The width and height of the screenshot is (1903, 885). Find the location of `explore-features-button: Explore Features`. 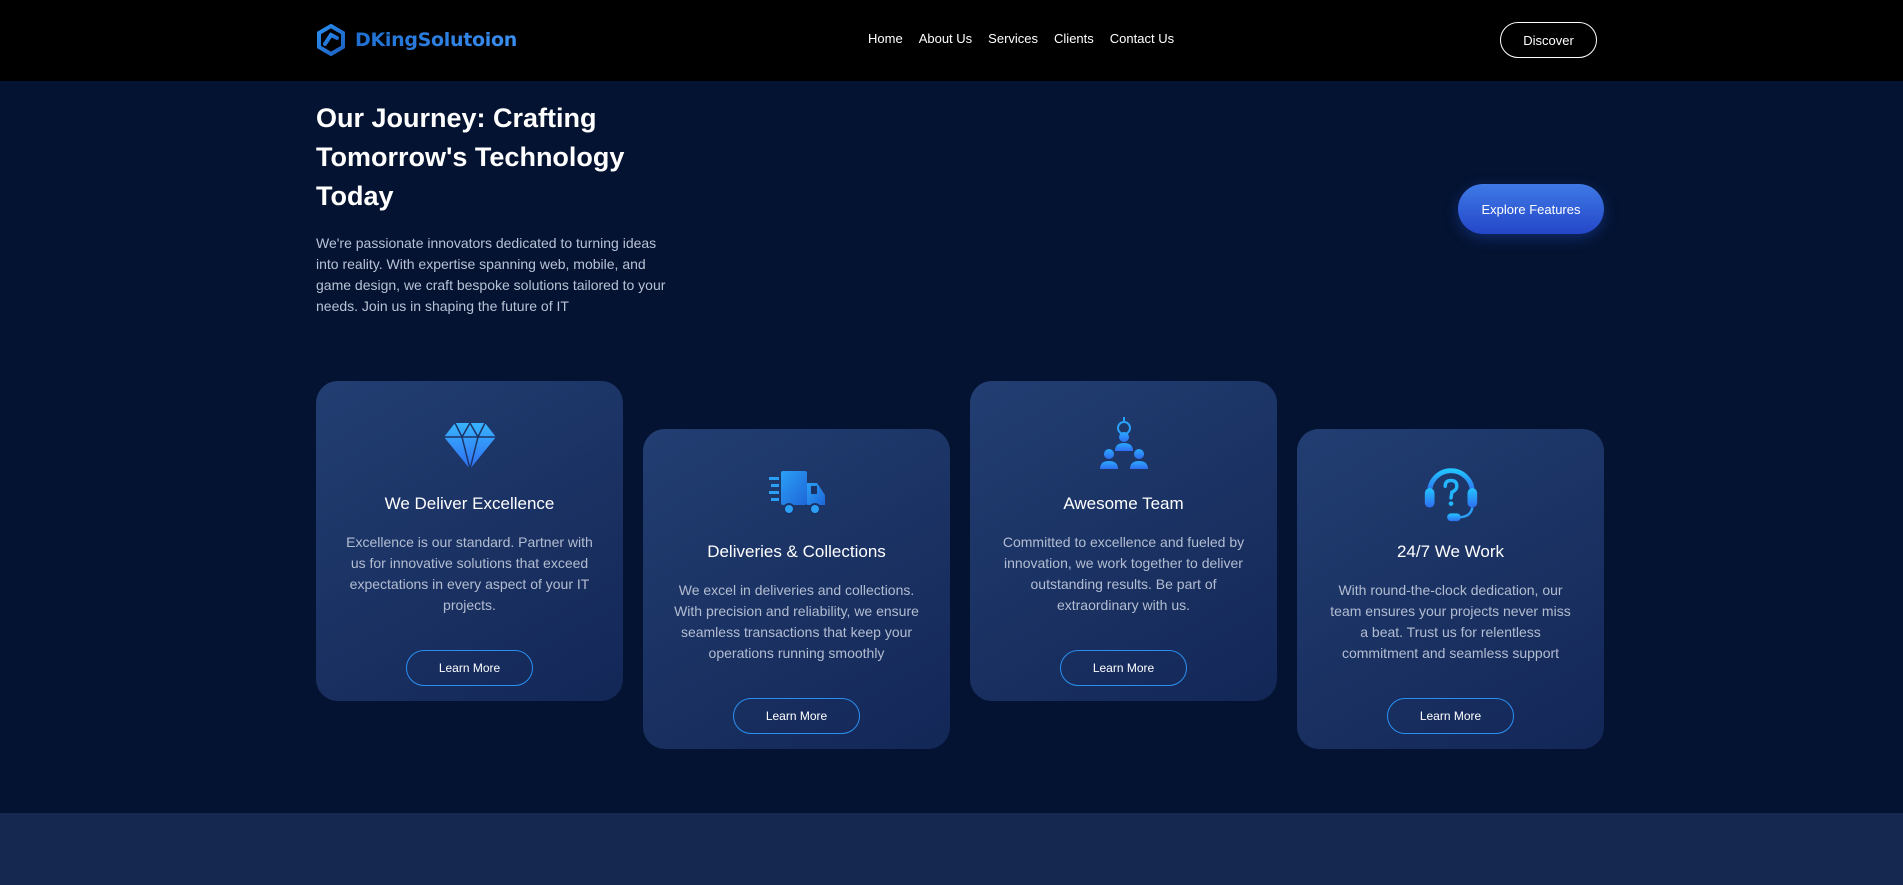

explore-features-button: Explore Features is located at coordinates (1531, 209).